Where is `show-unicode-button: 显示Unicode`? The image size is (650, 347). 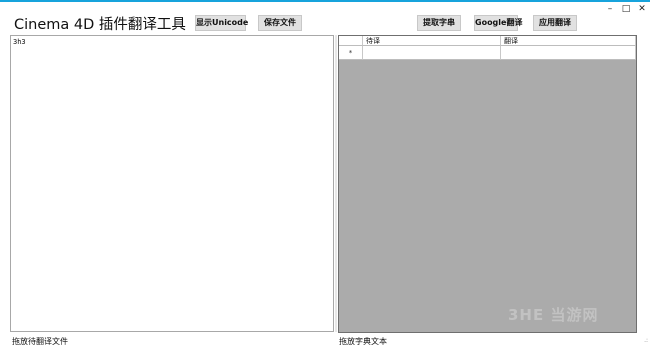 show-unicode-button: 显示Unicode is located at coordinates (221, 23).